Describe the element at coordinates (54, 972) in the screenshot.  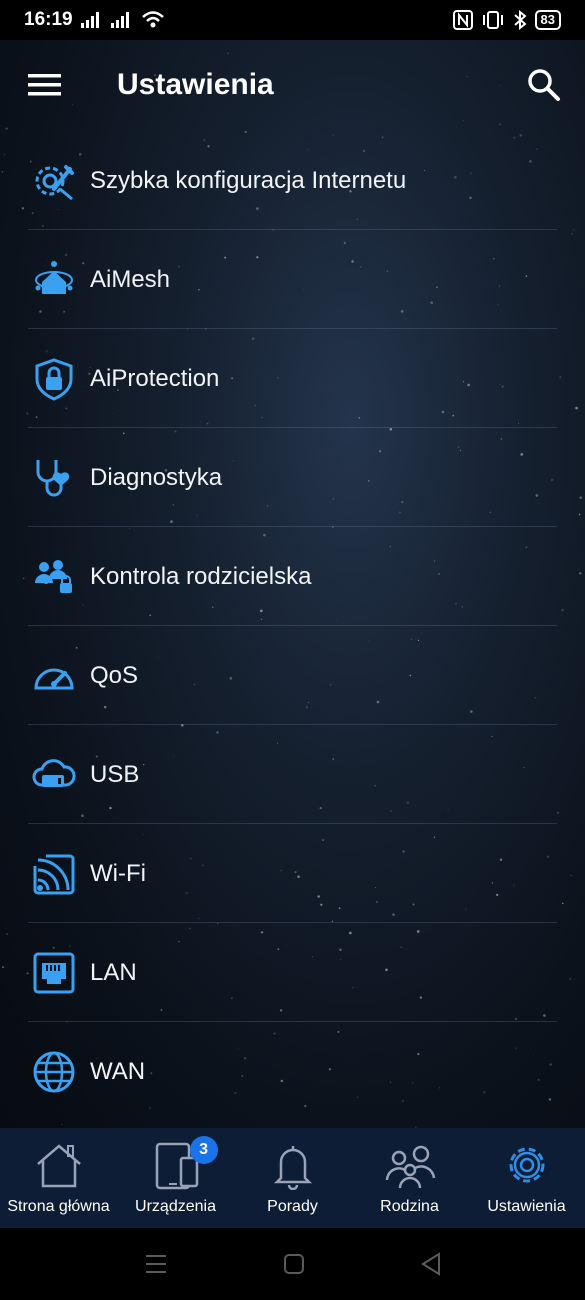
I see `lan-port-icon` at that location.